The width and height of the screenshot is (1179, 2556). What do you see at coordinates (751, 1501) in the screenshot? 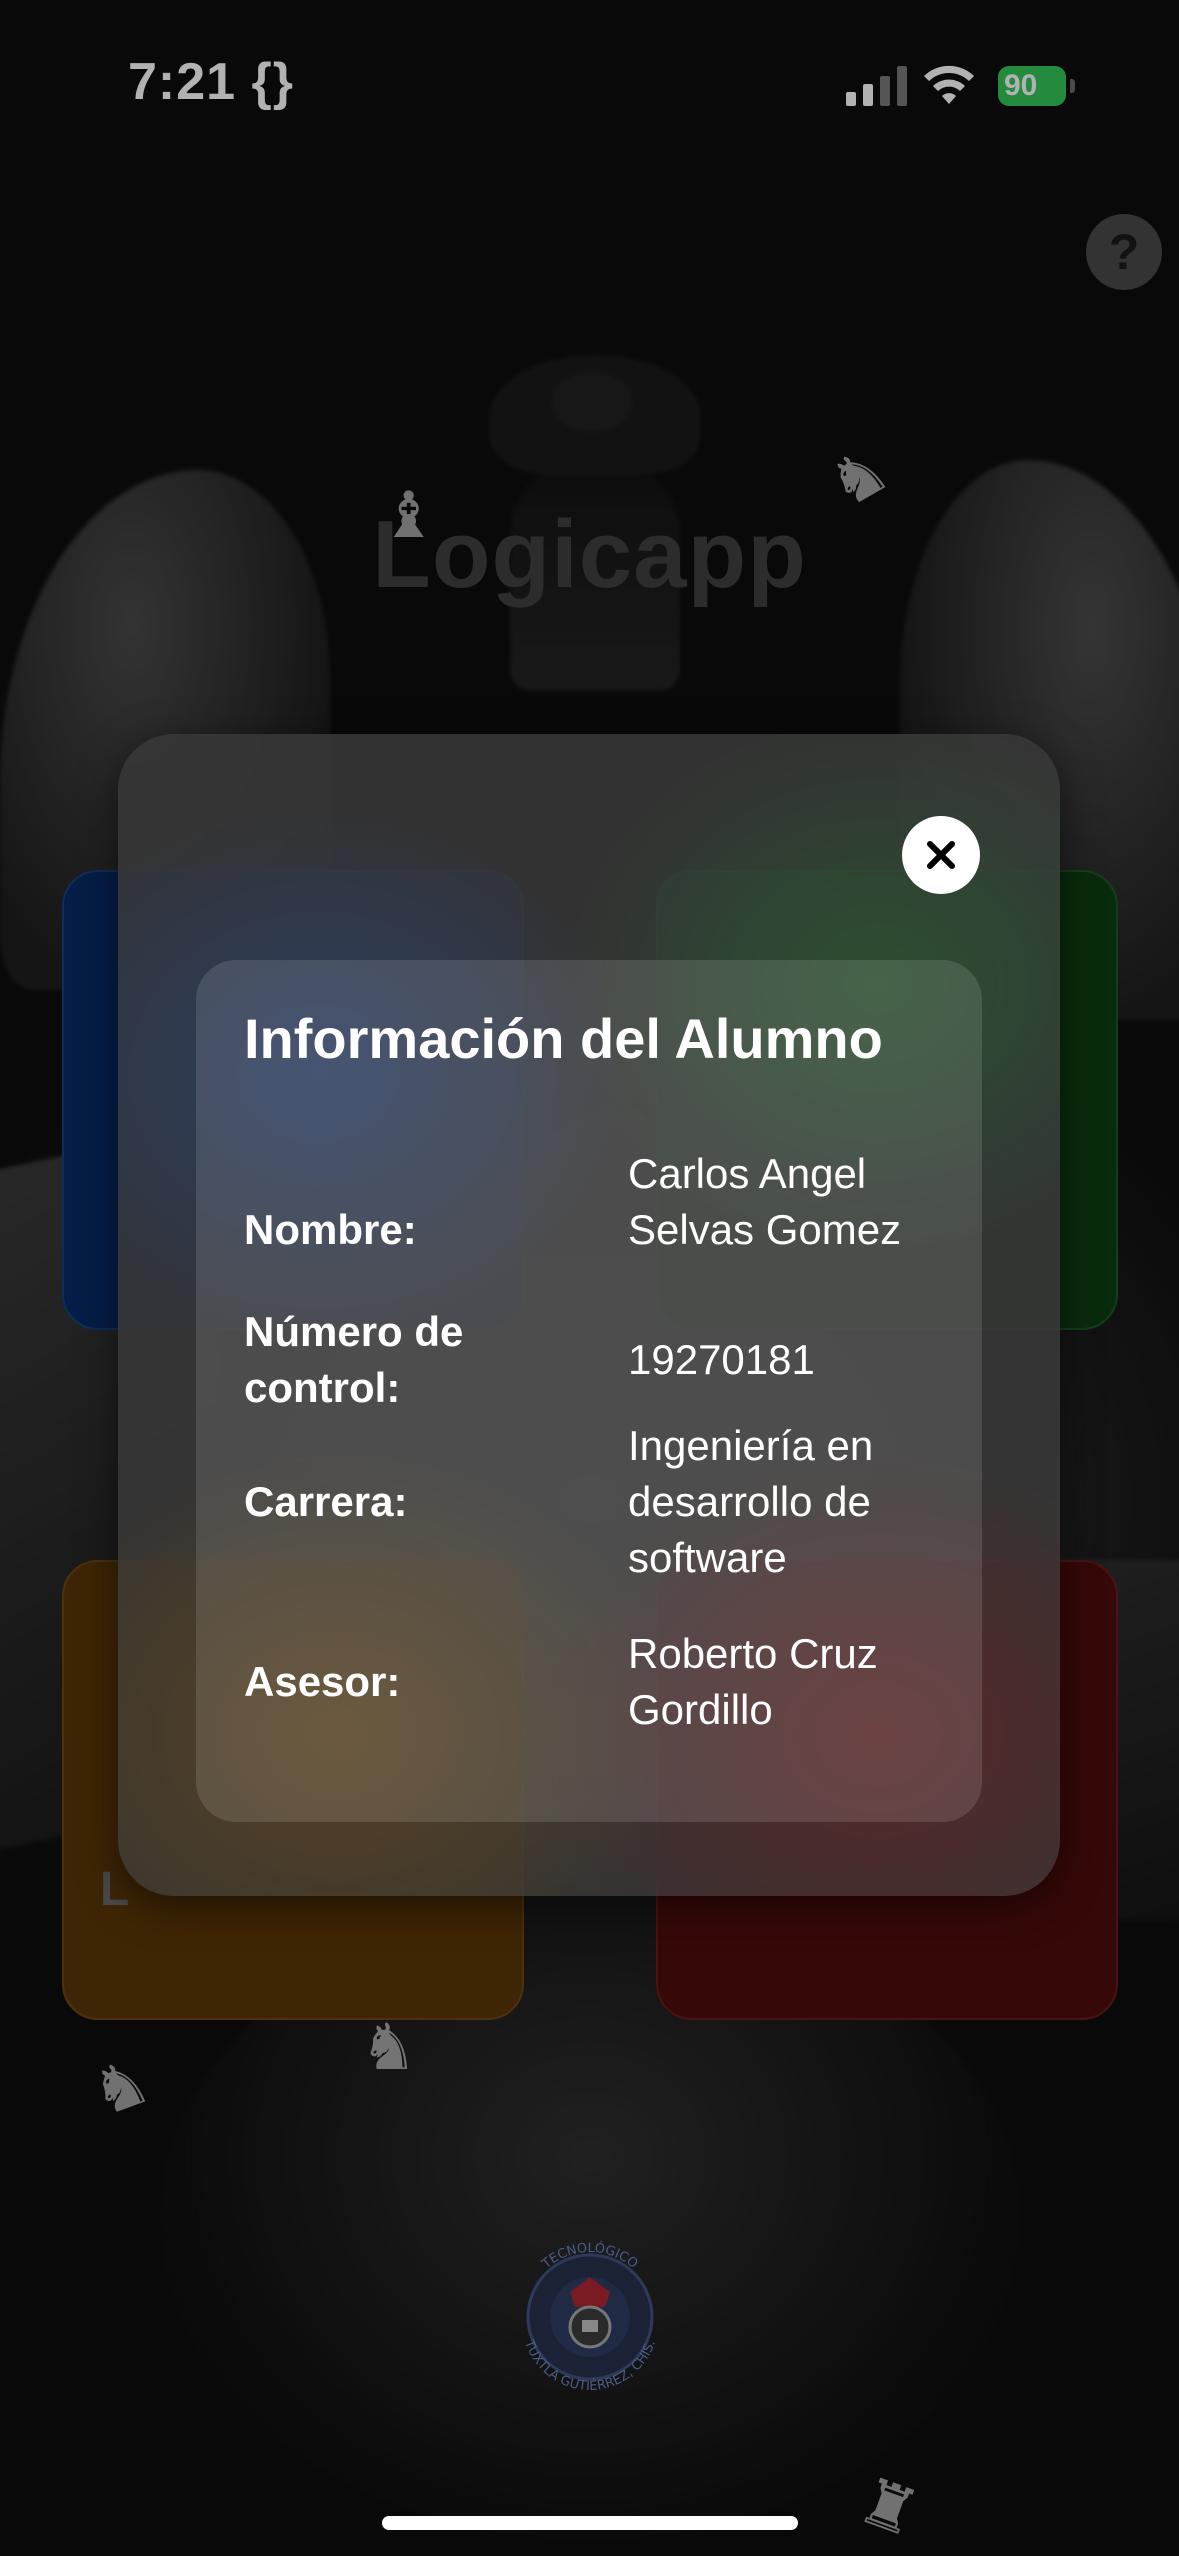
I see `field-value-carrera: Ingeniería en desarrollo de software` at bounding box center [751, 1501].